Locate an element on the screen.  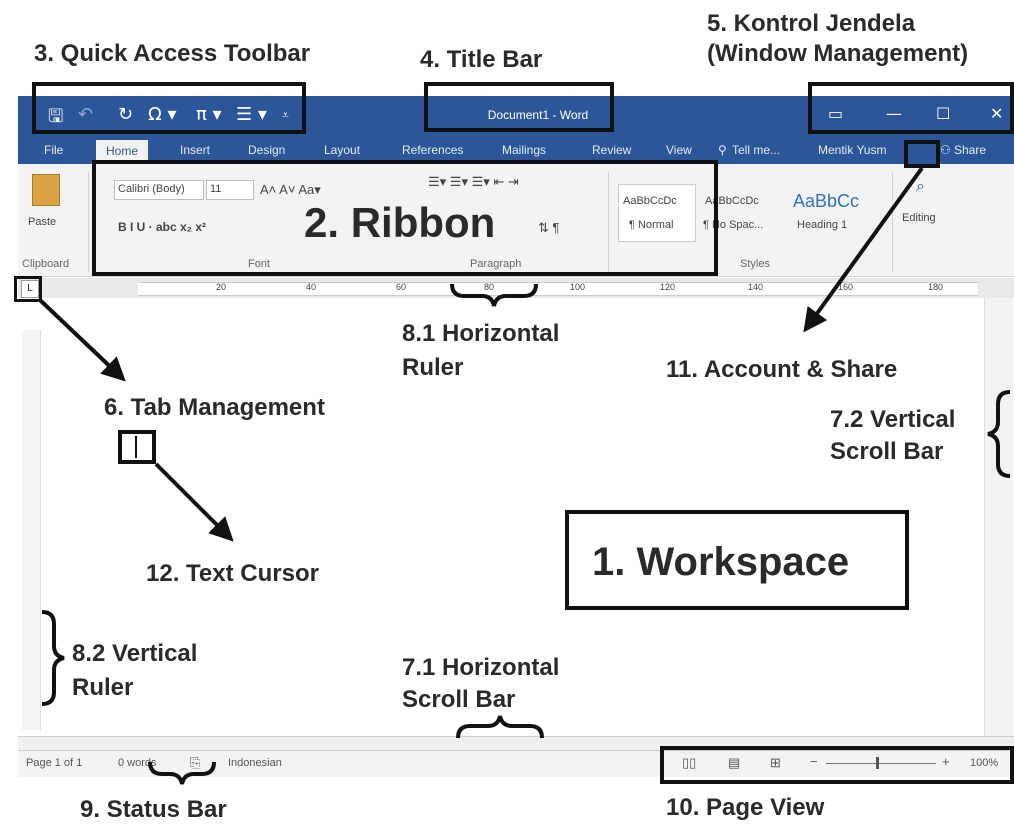
account-share-label: 11. Account & Share is located at coordinates (782, 369).